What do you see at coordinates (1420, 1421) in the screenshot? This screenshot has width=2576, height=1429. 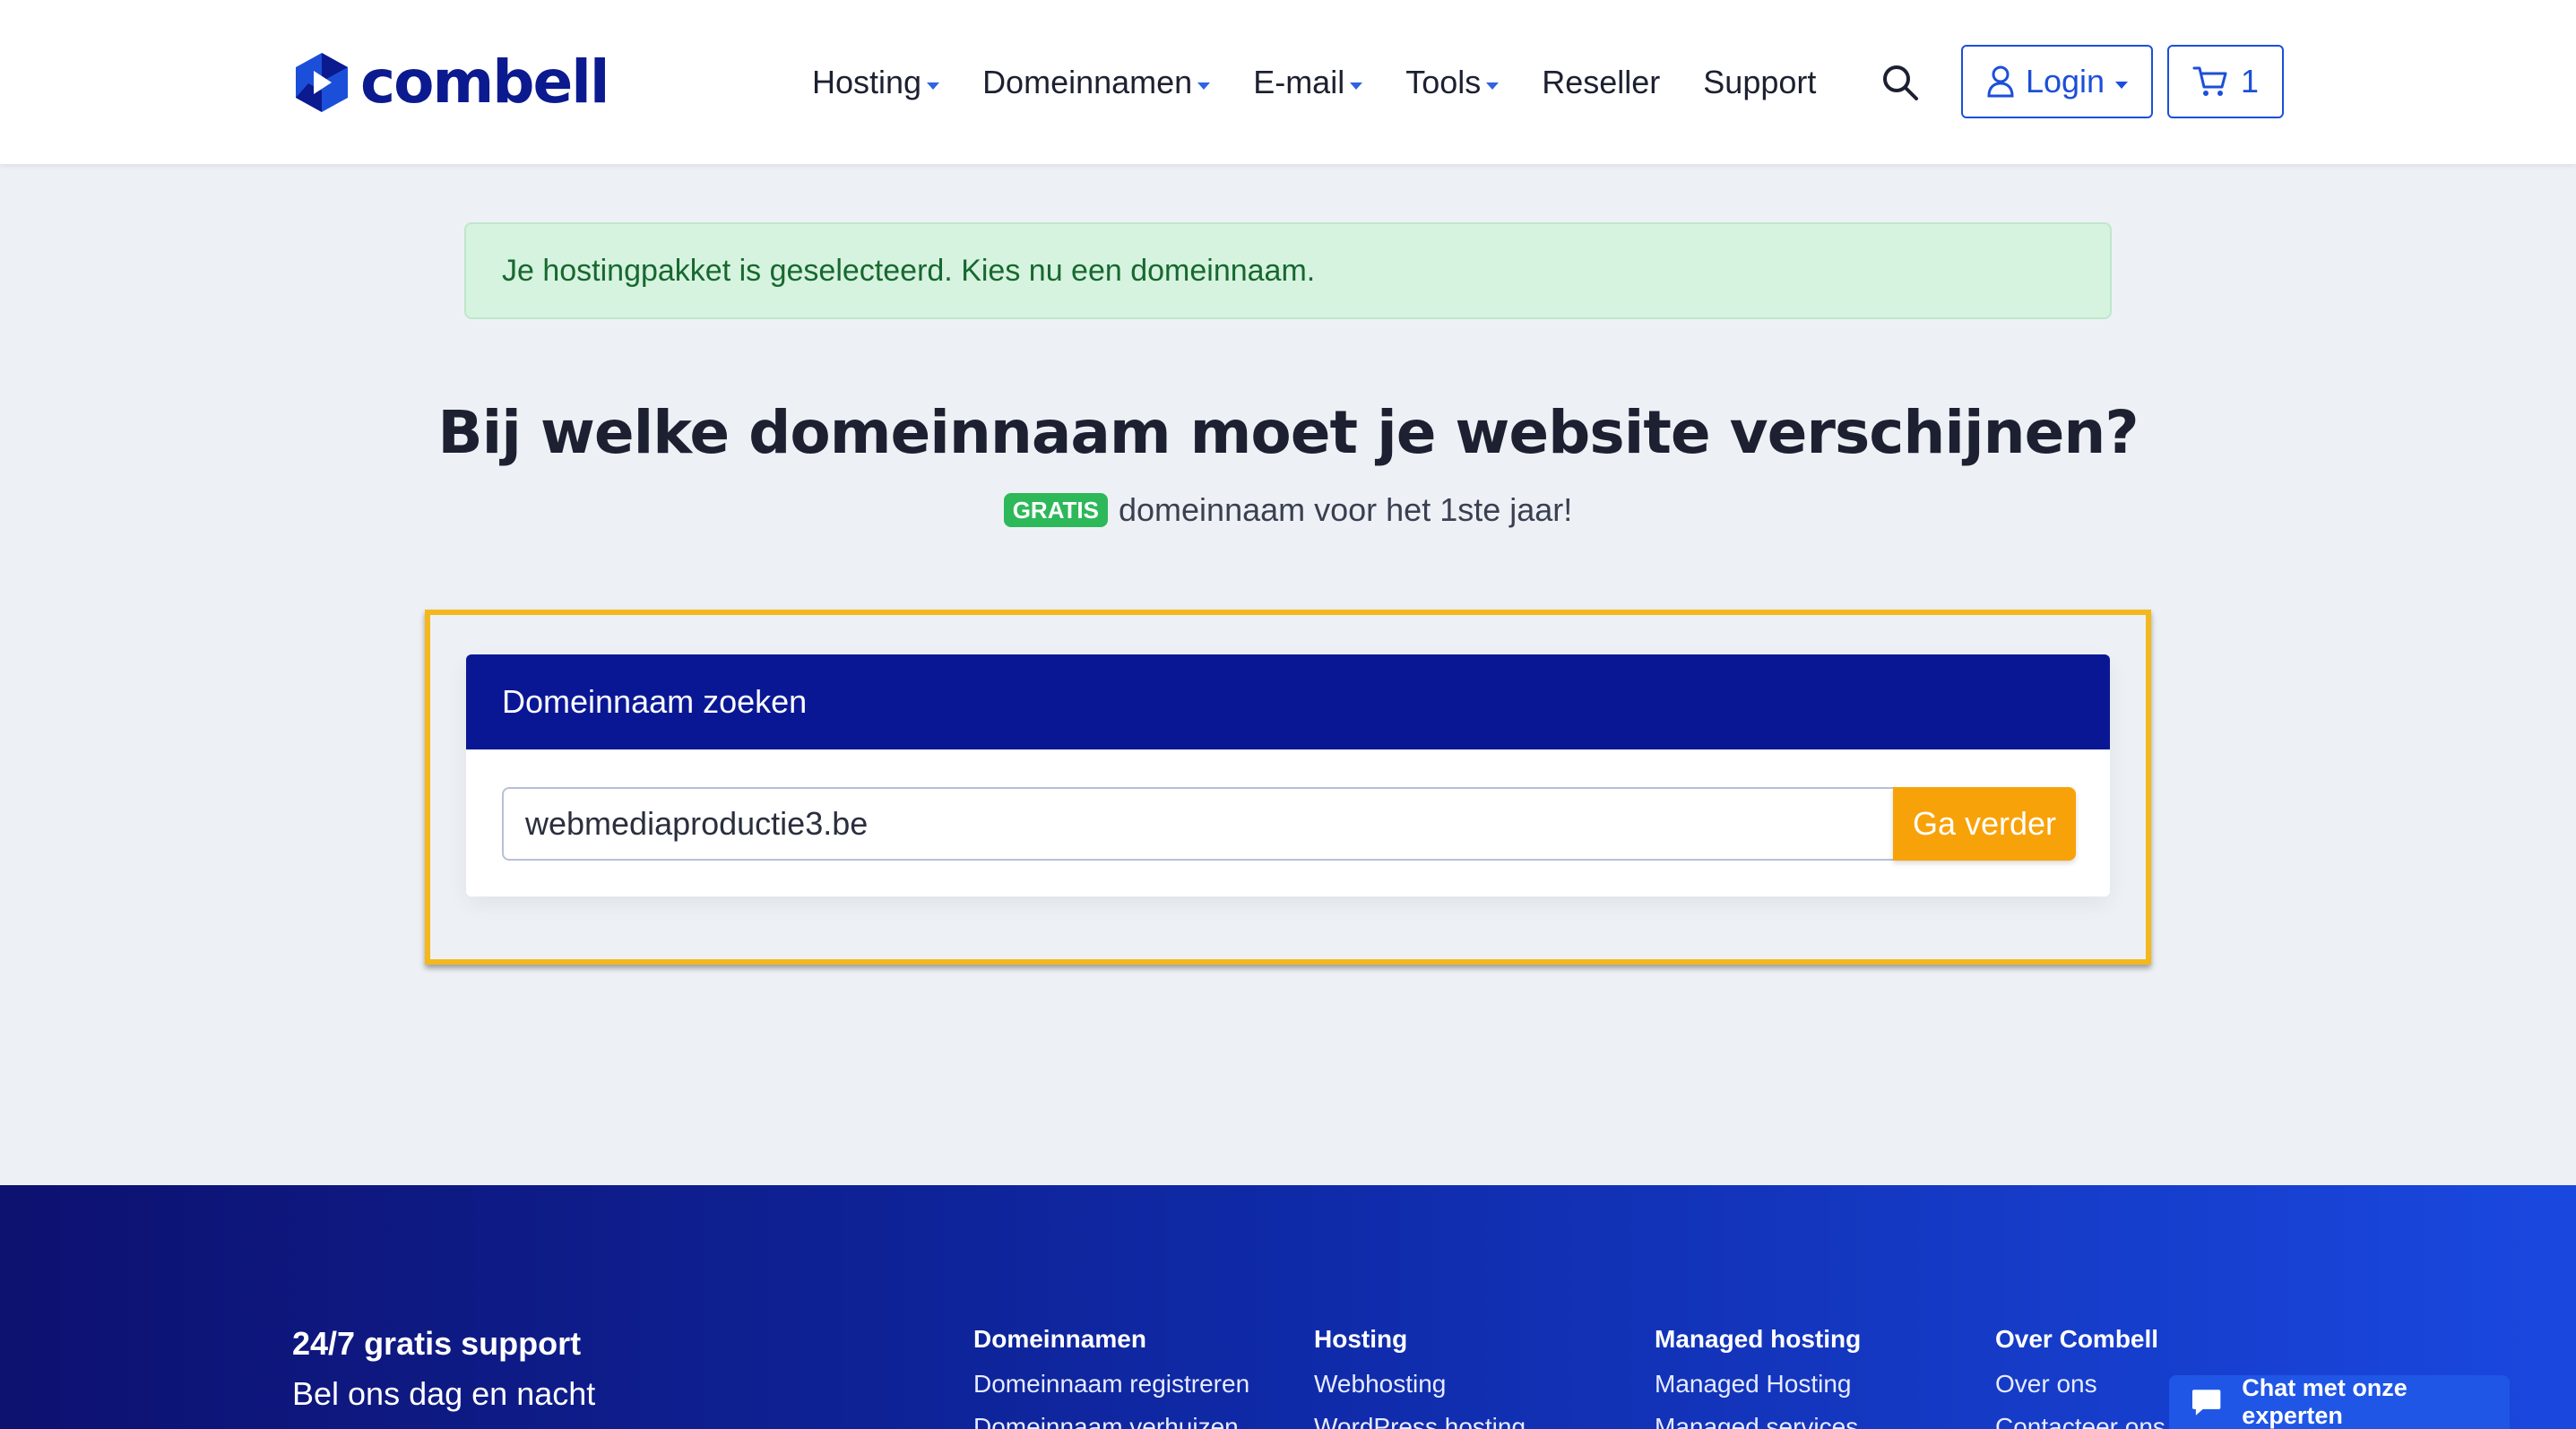 I see `footer-link: WordPress hosting` at bounding box center [1420, 1421].